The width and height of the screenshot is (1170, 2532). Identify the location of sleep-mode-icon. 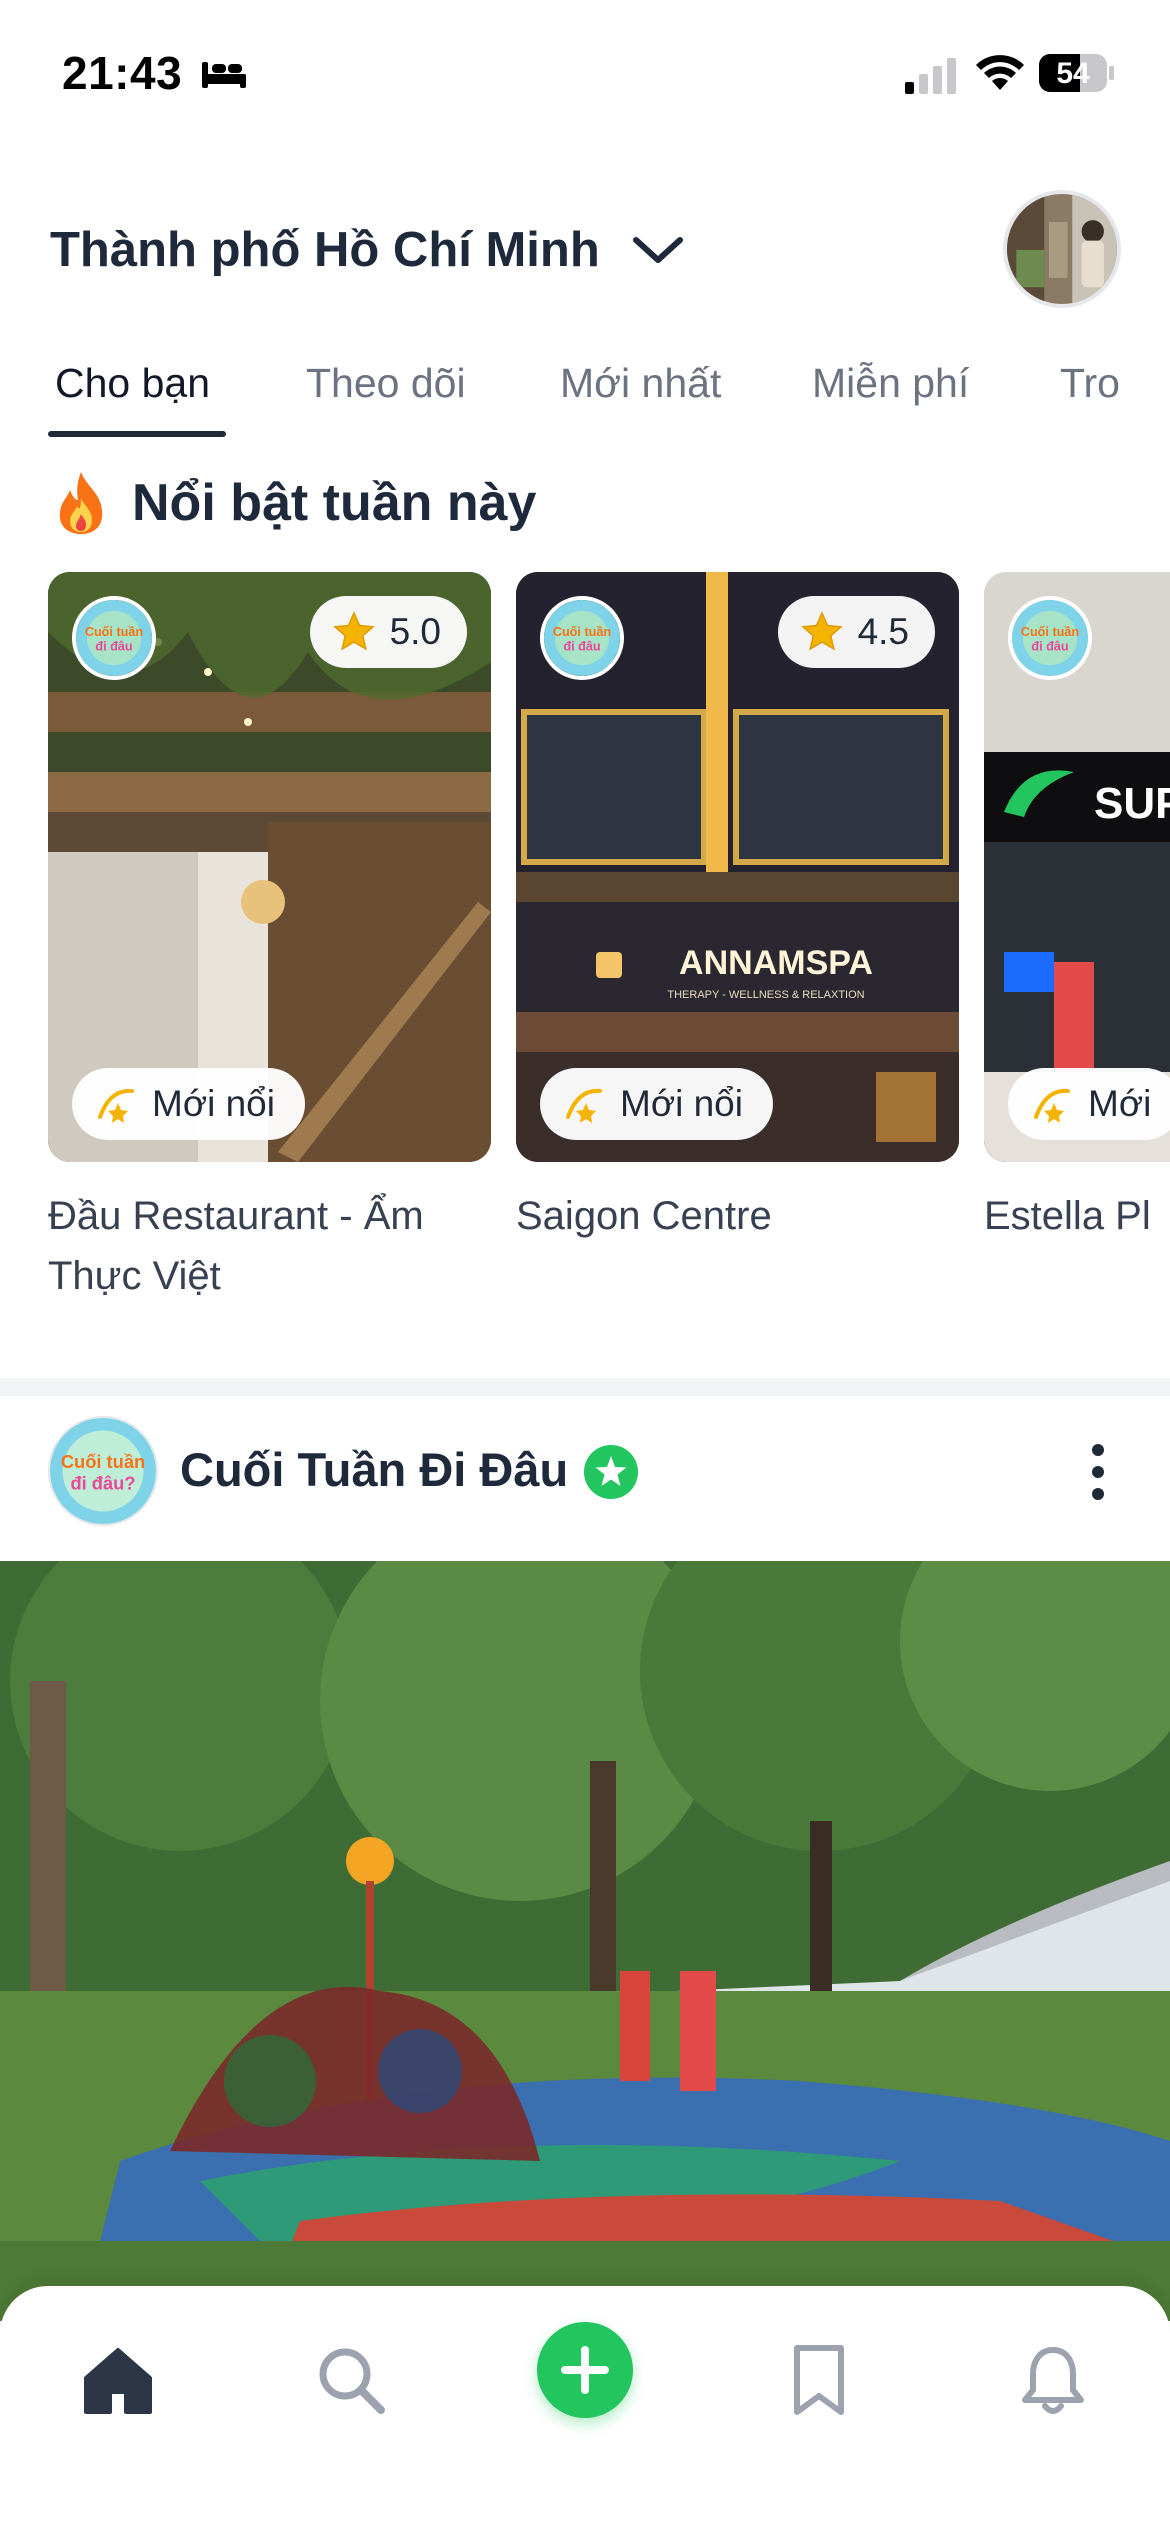
(224, 75).